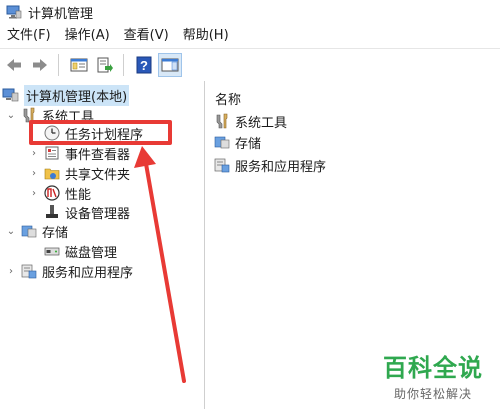  Describe the element at coordinates (250, 12) in the screenshot. I see `title-bar: 计算机管理` at that location.